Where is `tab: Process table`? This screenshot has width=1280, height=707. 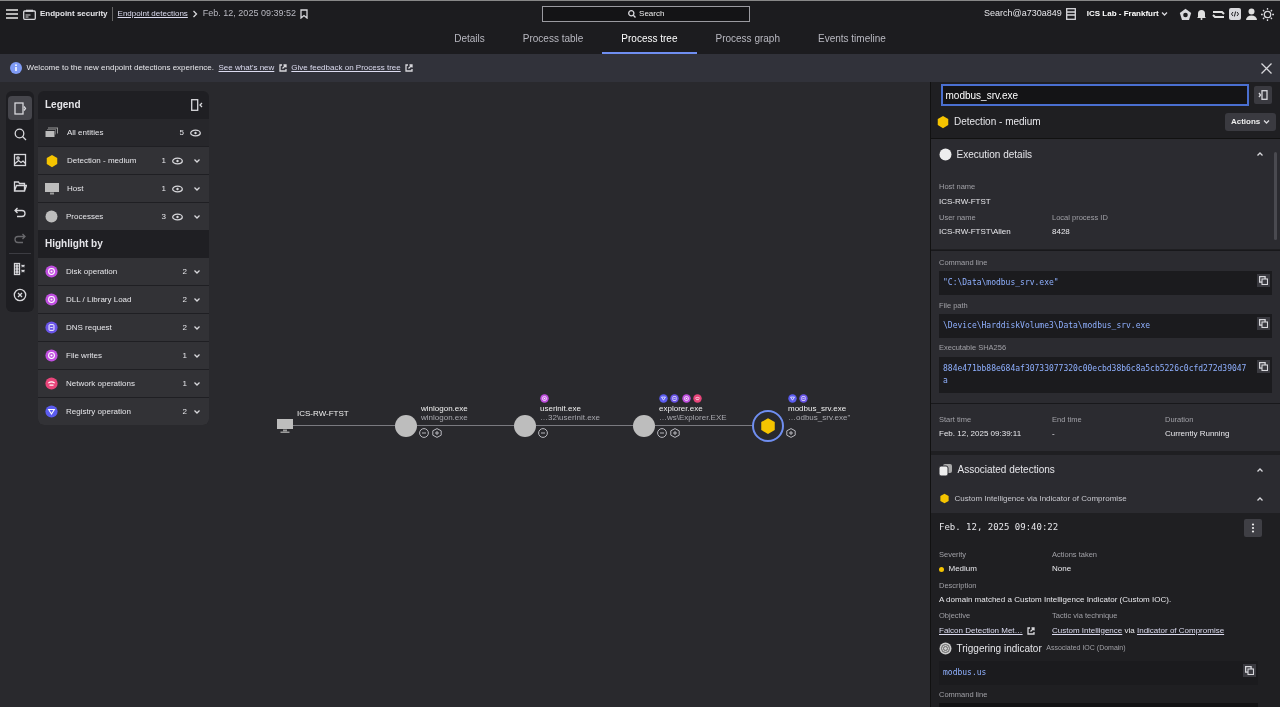
tab: Process table is located at coordinates (553, 39).